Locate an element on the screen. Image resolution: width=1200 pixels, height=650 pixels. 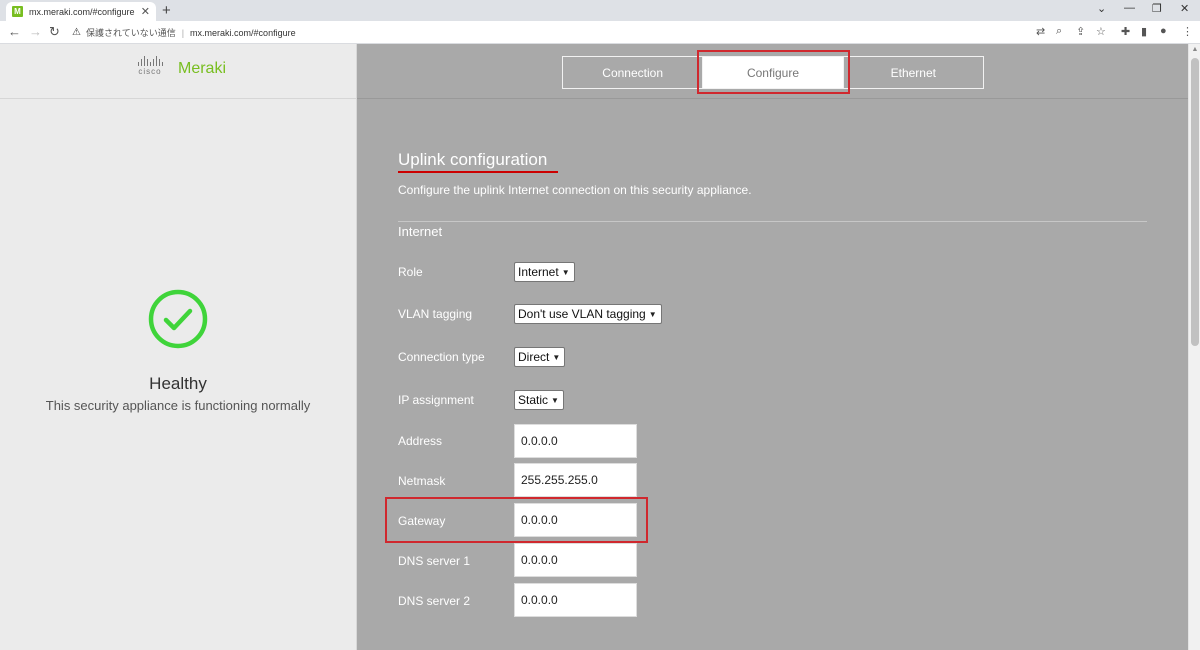
tabs-header: Connection Configure Ethernet is located at coordinates (772, 71).